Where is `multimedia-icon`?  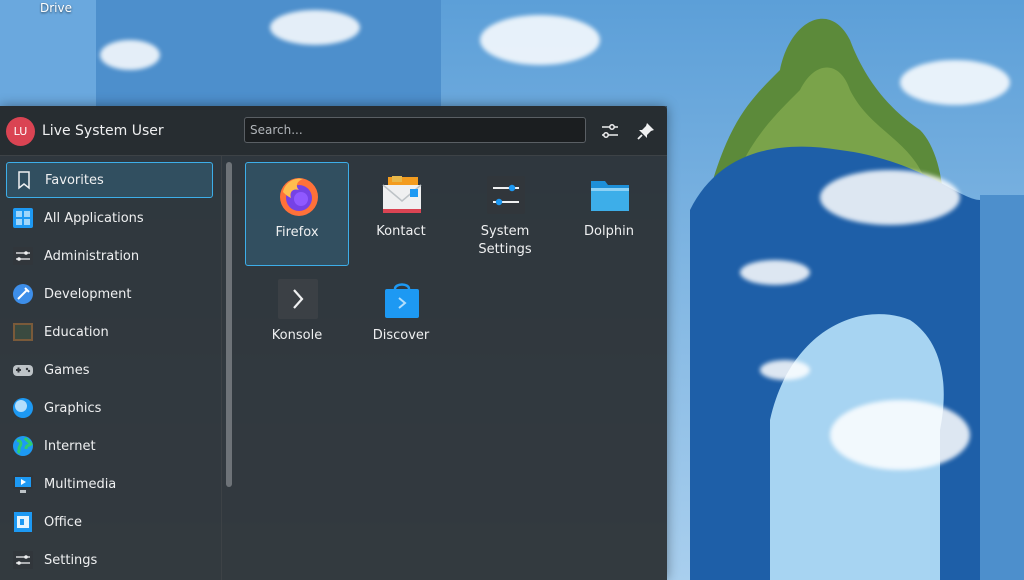 multimedia-icon is located at coordinates (23, 484).